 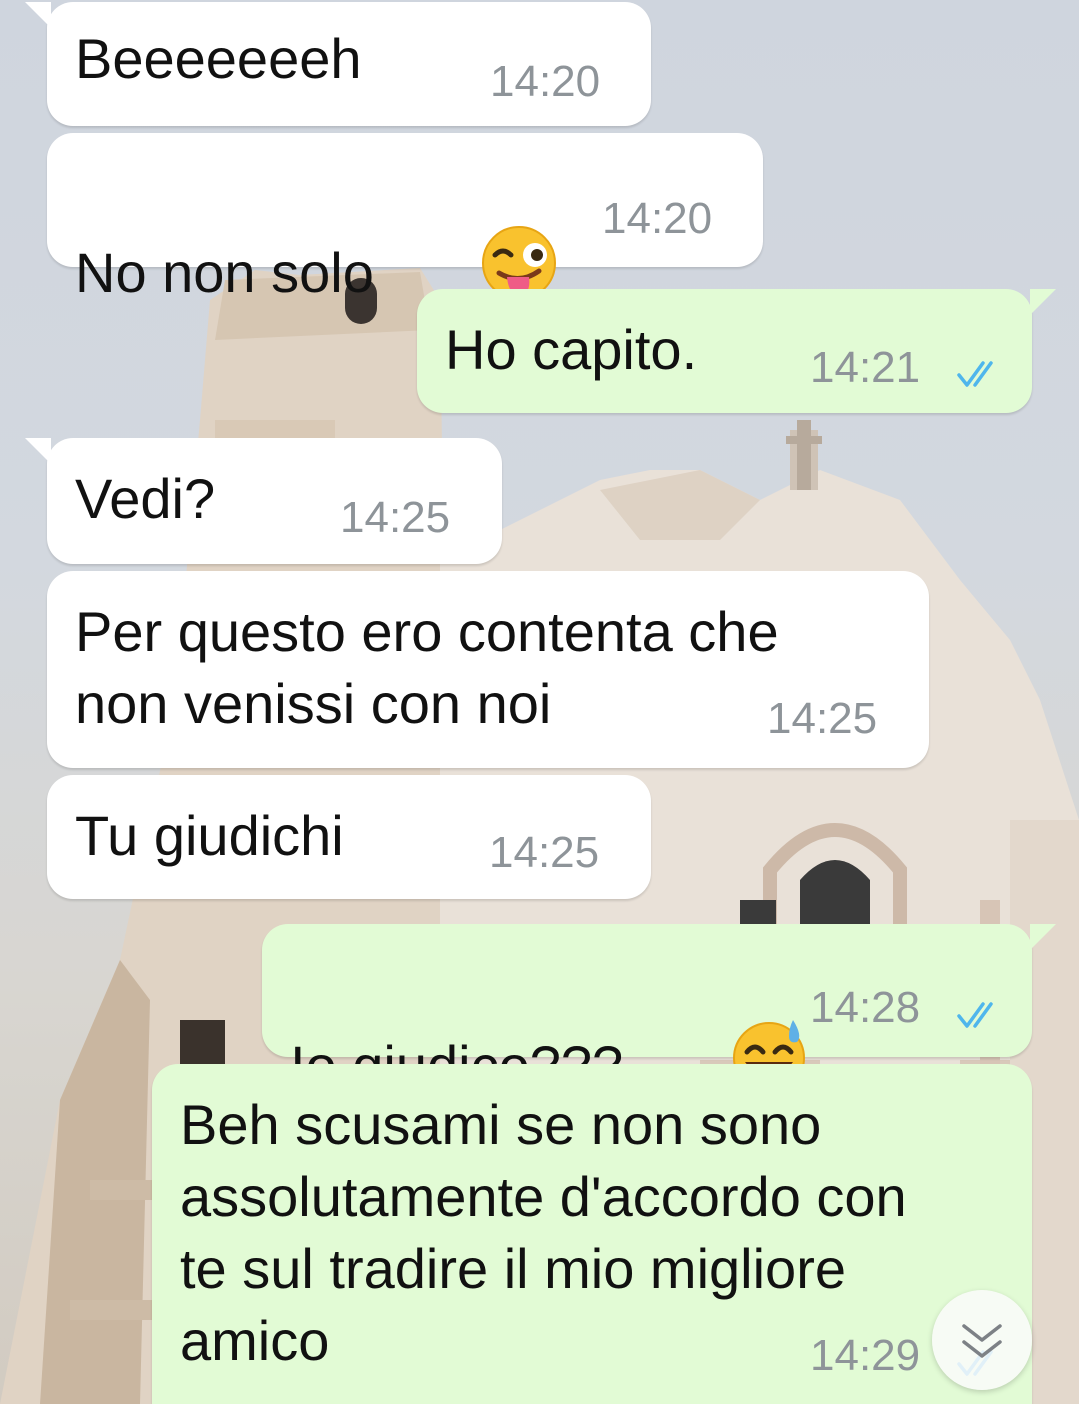 What do you see at coordinates (865, 1007) in the screenshot?
I see `message-timestamp: 14:28` at bounding box center [865, 1007].